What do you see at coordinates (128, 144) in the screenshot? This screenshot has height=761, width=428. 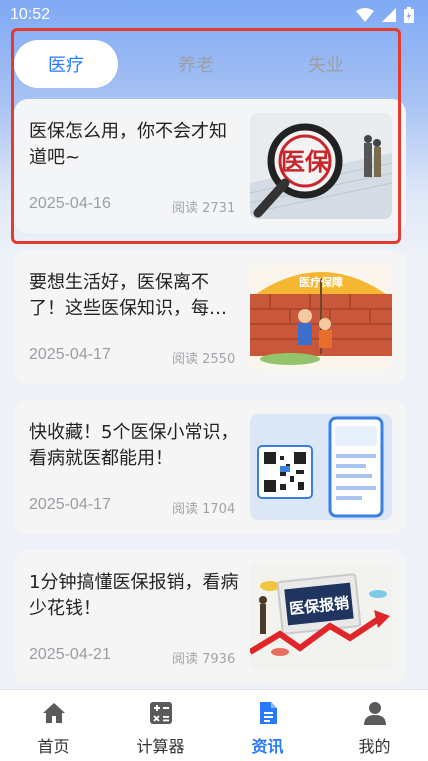 I see `article-title: 医保怎么用，你不会才知道吧~` at bounding box center [128, 144].